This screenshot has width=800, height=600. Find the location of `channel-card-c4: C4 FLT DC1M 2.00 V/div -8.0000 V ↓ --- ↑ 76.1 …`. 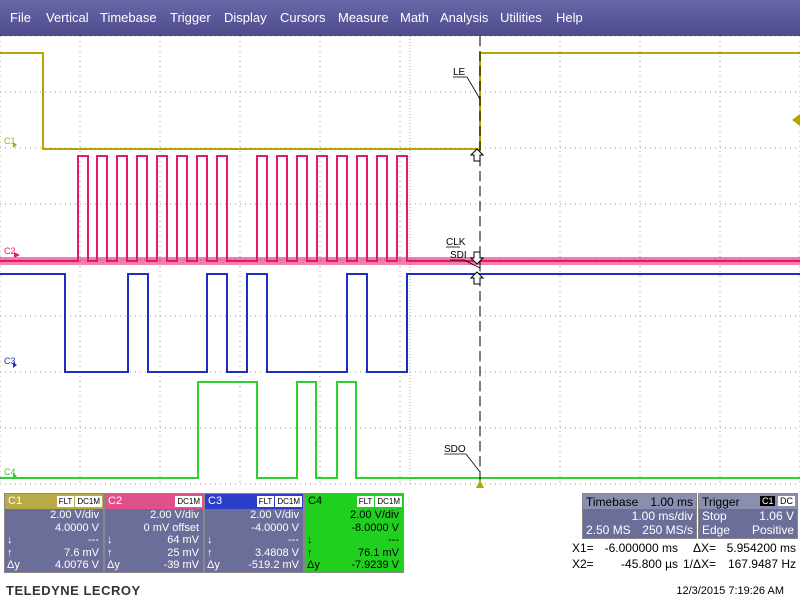

channel-card-c4: C4 FLT DC1M 2.00 V/div -8.0000 V ↓ --- ↑ 76.1 … is located at coordinates (354, 533).